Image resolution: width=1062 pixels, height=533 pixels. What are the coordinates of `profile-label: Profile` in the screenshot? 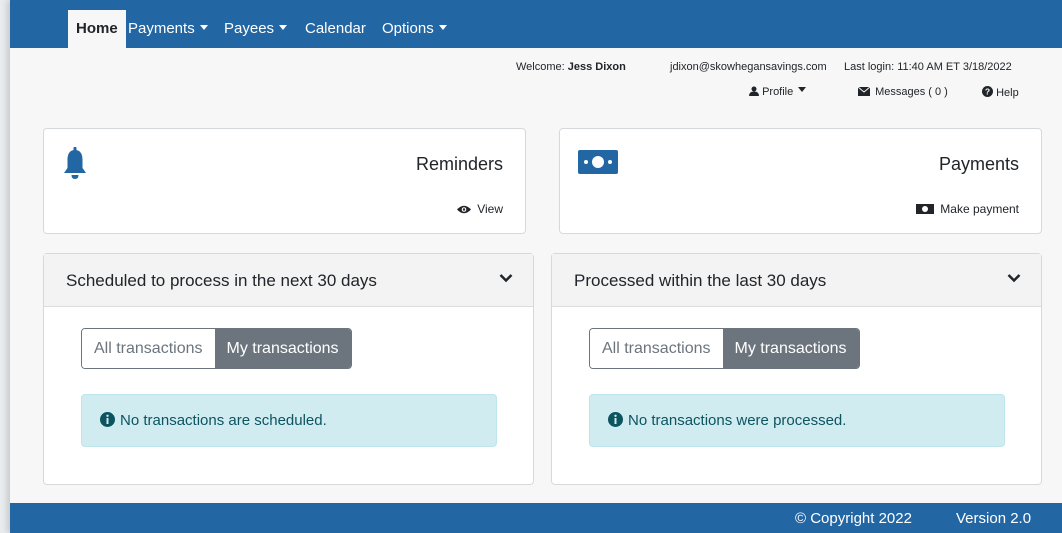 It's located at (778, 92).